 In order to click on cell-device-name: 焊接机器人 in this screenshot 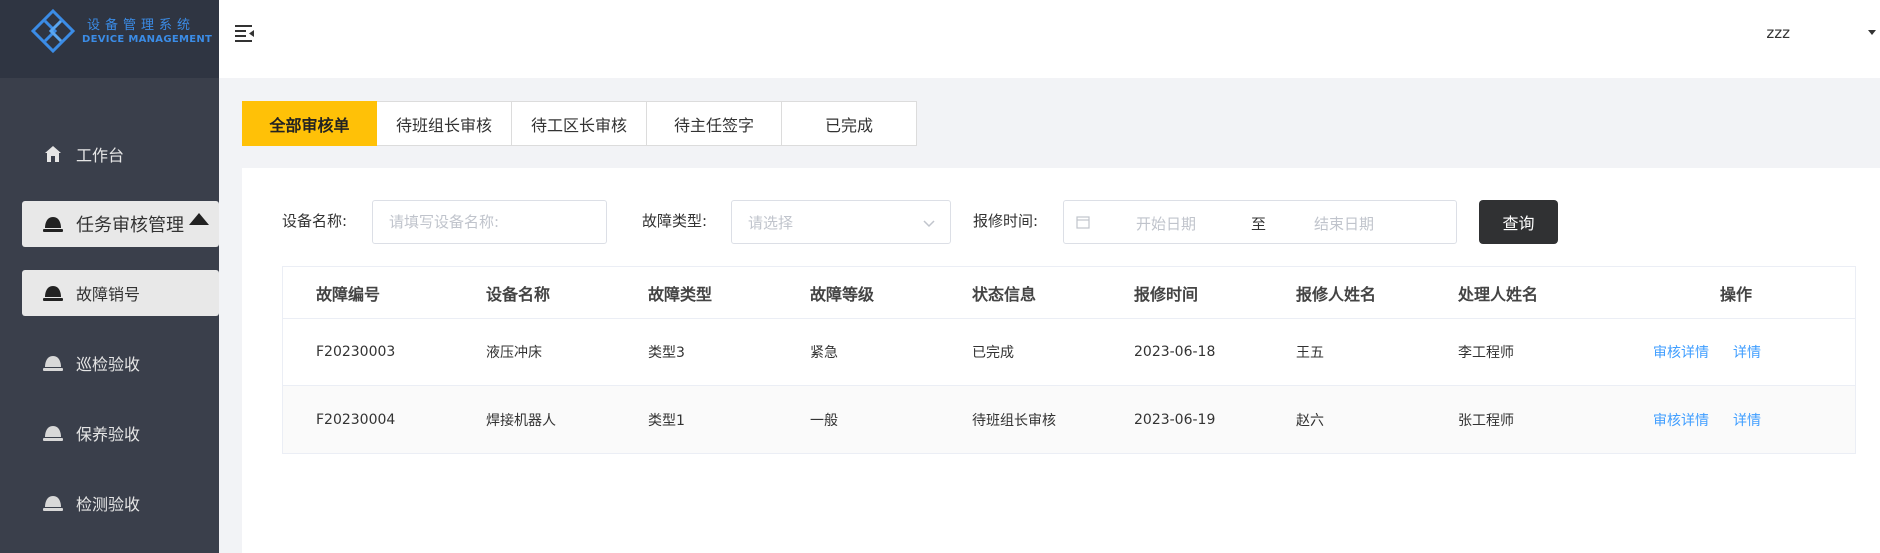, I will do `click(521, 420)`.